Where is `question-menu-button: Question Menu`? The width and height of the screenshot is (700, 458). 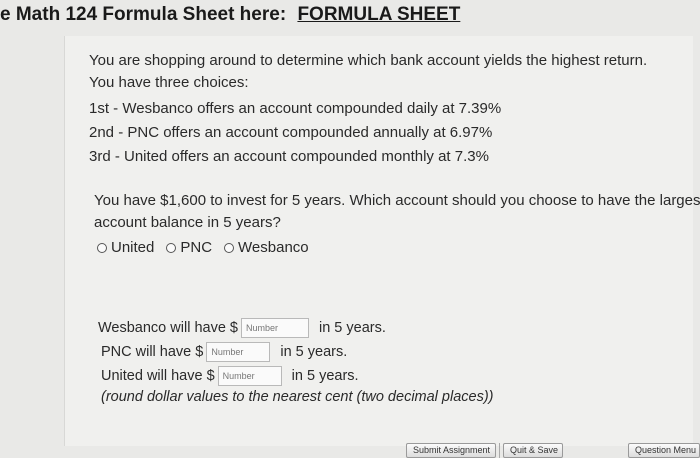
question-menu-button: Question Menu is located at coordinates (664, 450).